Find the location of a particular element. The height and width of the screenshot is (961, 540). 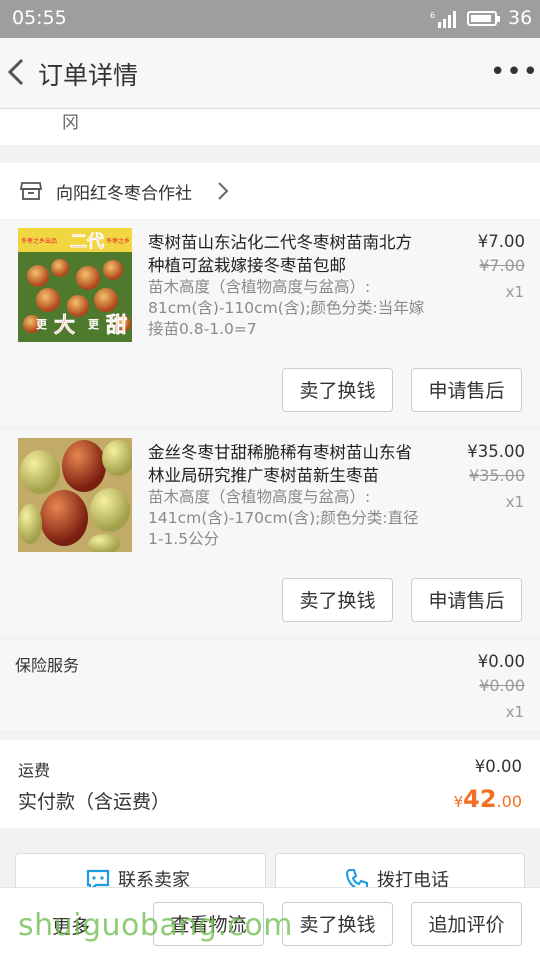

thumb-text-a: 更 is located at coordinates (42, 324).